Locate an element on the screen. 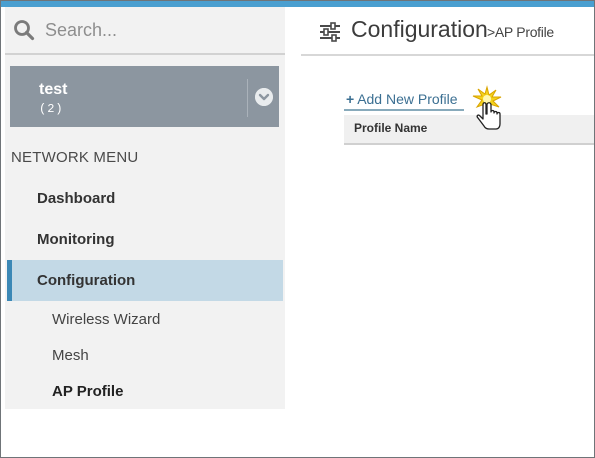  network-name: test is located at coordinates (53, 89).